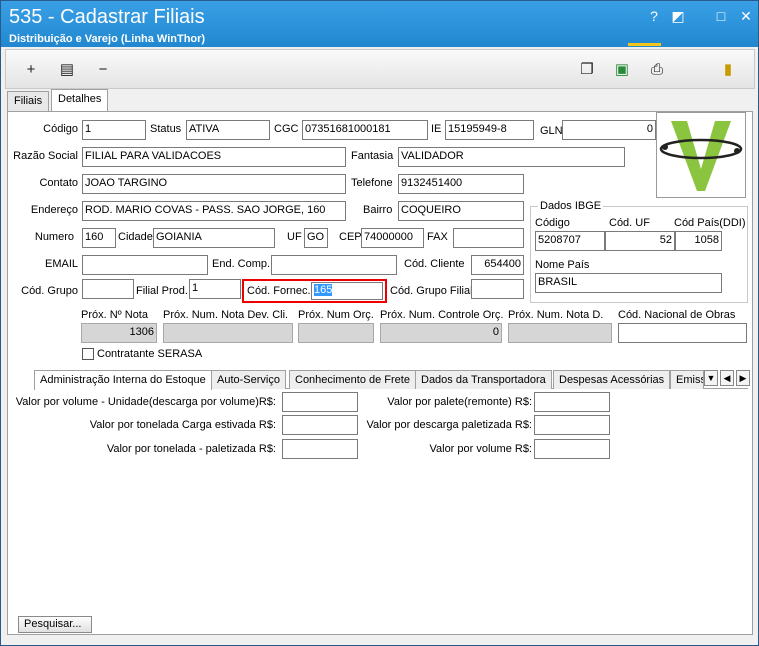  What do you see at coordinates (107, 39) in the screenshot?
I see `window-subtitle: Distribuição e Varejo (Linha WinThor)` at bounding box center [107, 39].